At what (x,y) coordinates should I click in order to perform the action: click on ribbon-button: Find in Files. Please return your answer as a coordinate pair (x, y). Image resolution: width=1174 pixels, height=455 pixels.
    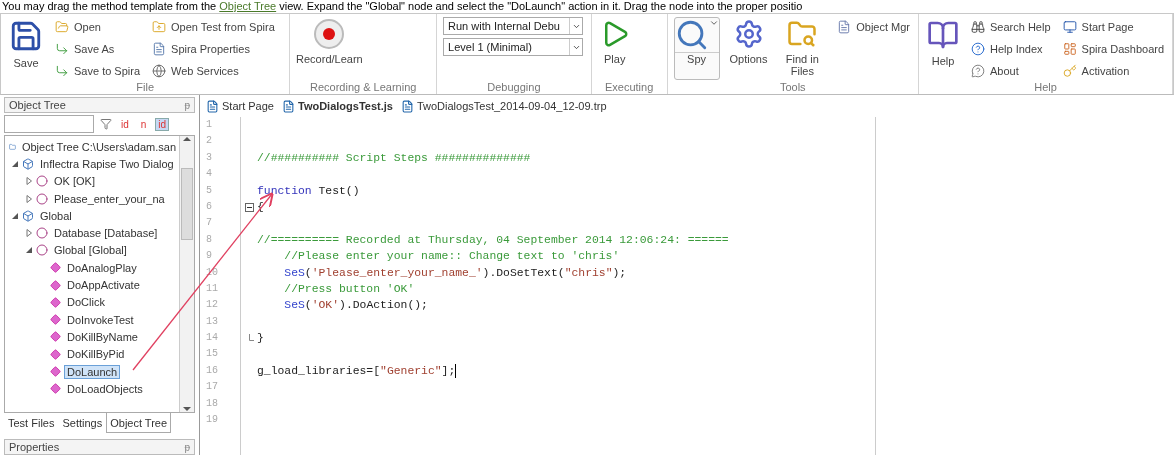
    Looking at the image, I should click on (802, 48).